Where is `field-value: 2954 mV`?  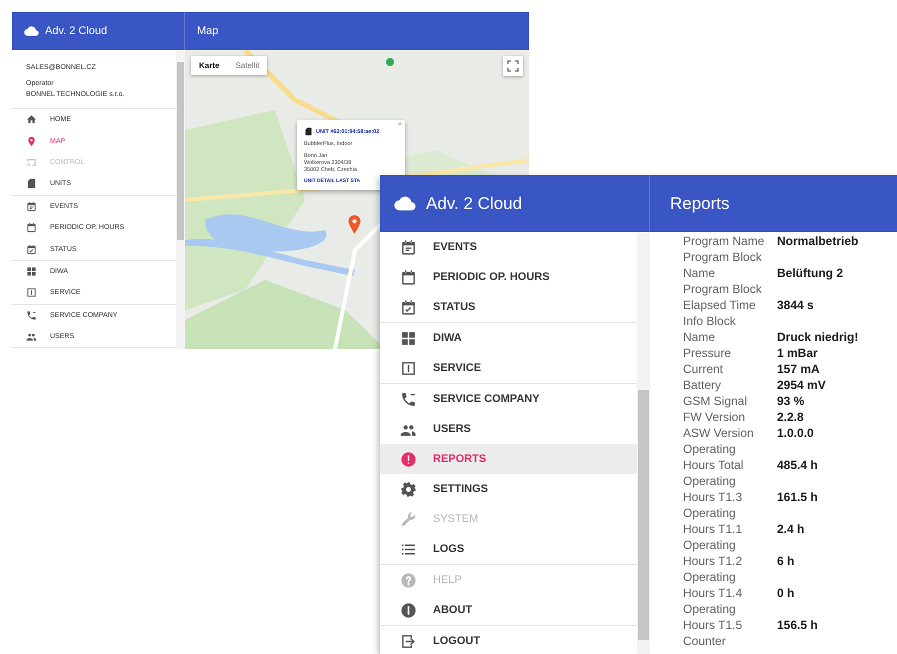
field-value: 2954 mV is located at coordinates (801, 385).